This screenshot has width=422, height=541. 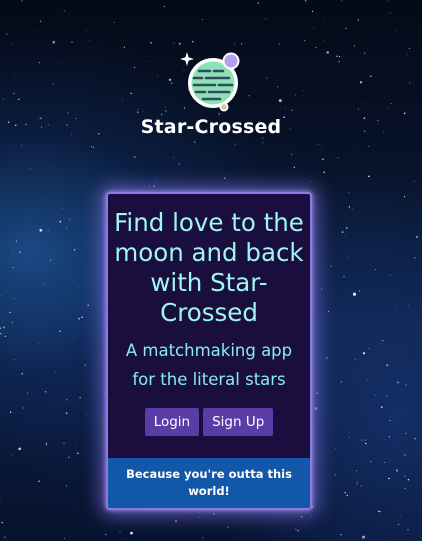 I want to click on card-footer: Because you're outta this world!, so click(x=209, y=483).